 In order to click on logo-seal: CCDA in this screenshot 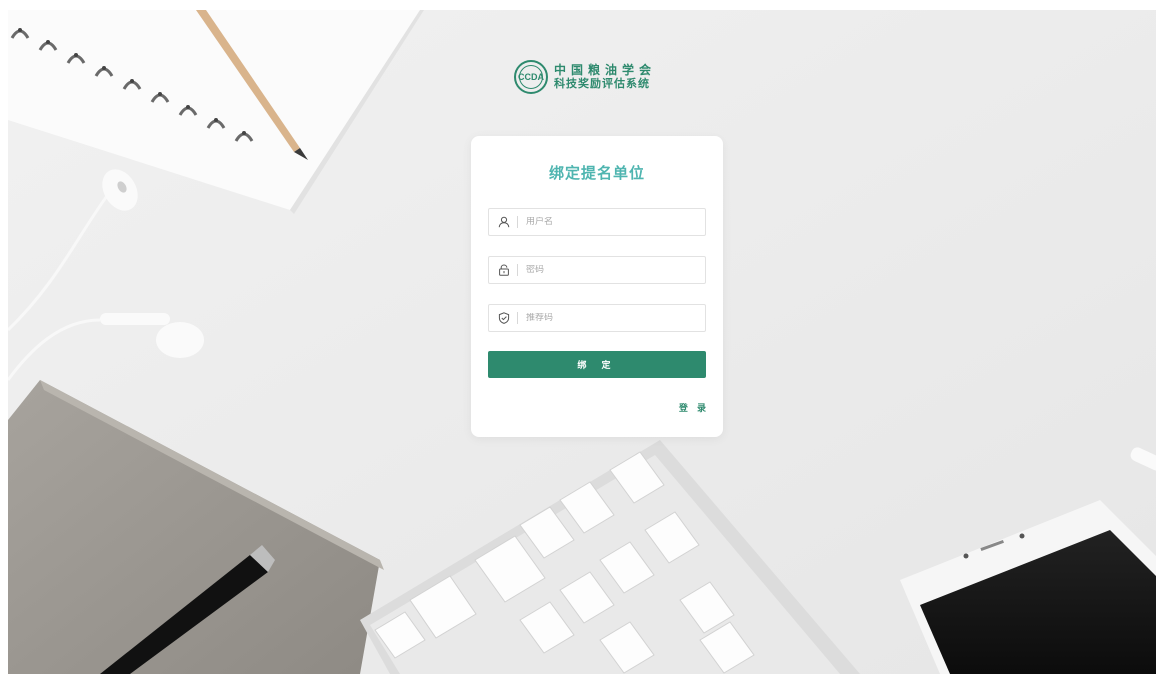, I will do `click(531, 77)`.